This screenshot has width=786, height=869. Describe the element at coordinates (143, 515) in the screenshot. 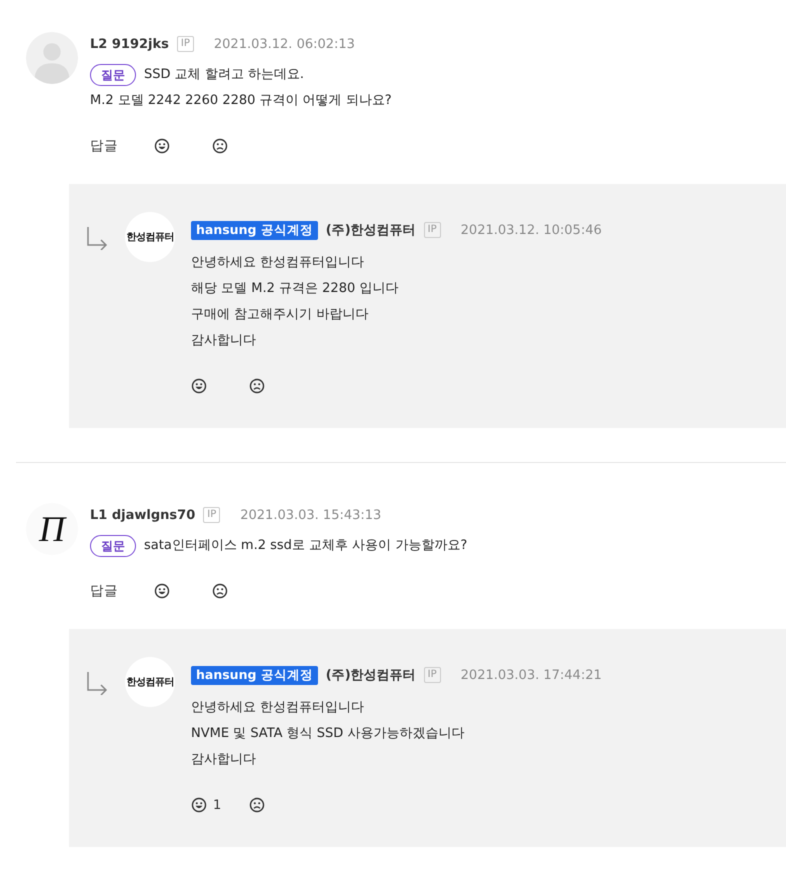

I see `user-name: L1 djawlgns70` at that location.